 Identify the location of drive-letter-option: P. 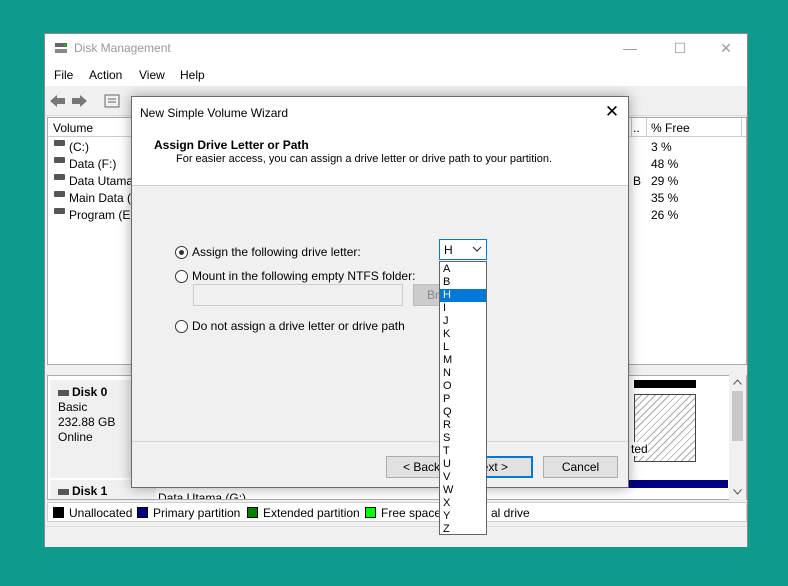
(463, 399).